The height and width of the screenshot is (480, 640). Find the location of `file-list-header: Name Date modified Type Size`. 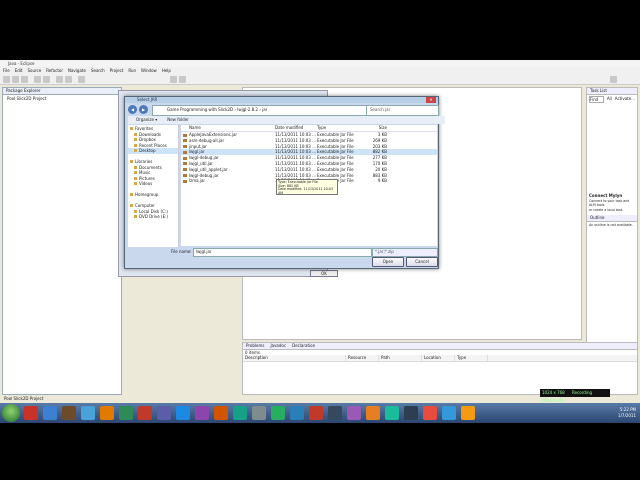

file-list-header: Name Date modified Type Size is located at coordinates (309, 128).